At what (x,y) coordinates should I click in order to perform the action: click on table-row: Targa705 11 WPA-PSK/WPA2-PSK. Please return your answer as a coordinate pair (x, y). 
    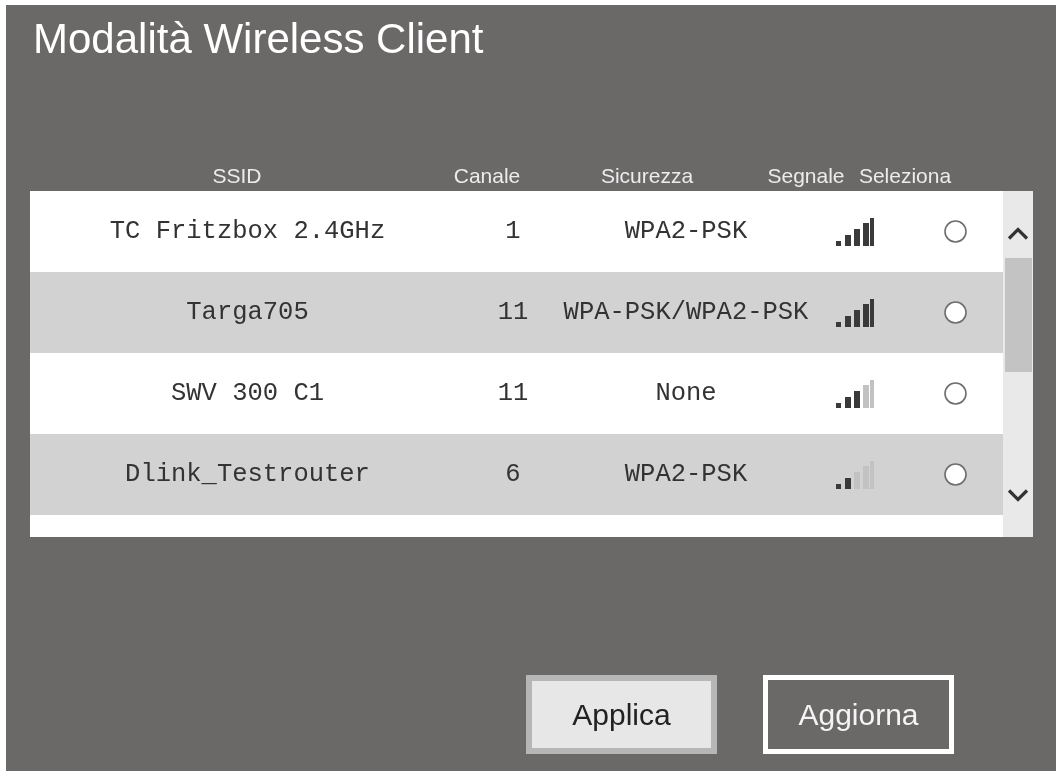
    Looking at the image, I should click on (516, 312).